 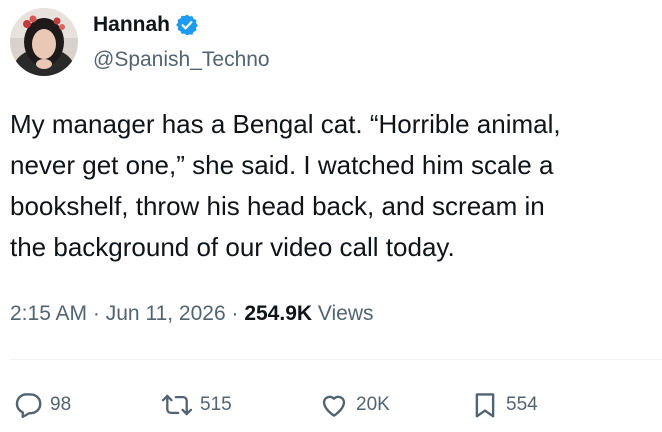 I want to click on tweet-meta: 2:15 AM · Jun 11, 2026 · 254.9K Views, so click(x=192, y=314).